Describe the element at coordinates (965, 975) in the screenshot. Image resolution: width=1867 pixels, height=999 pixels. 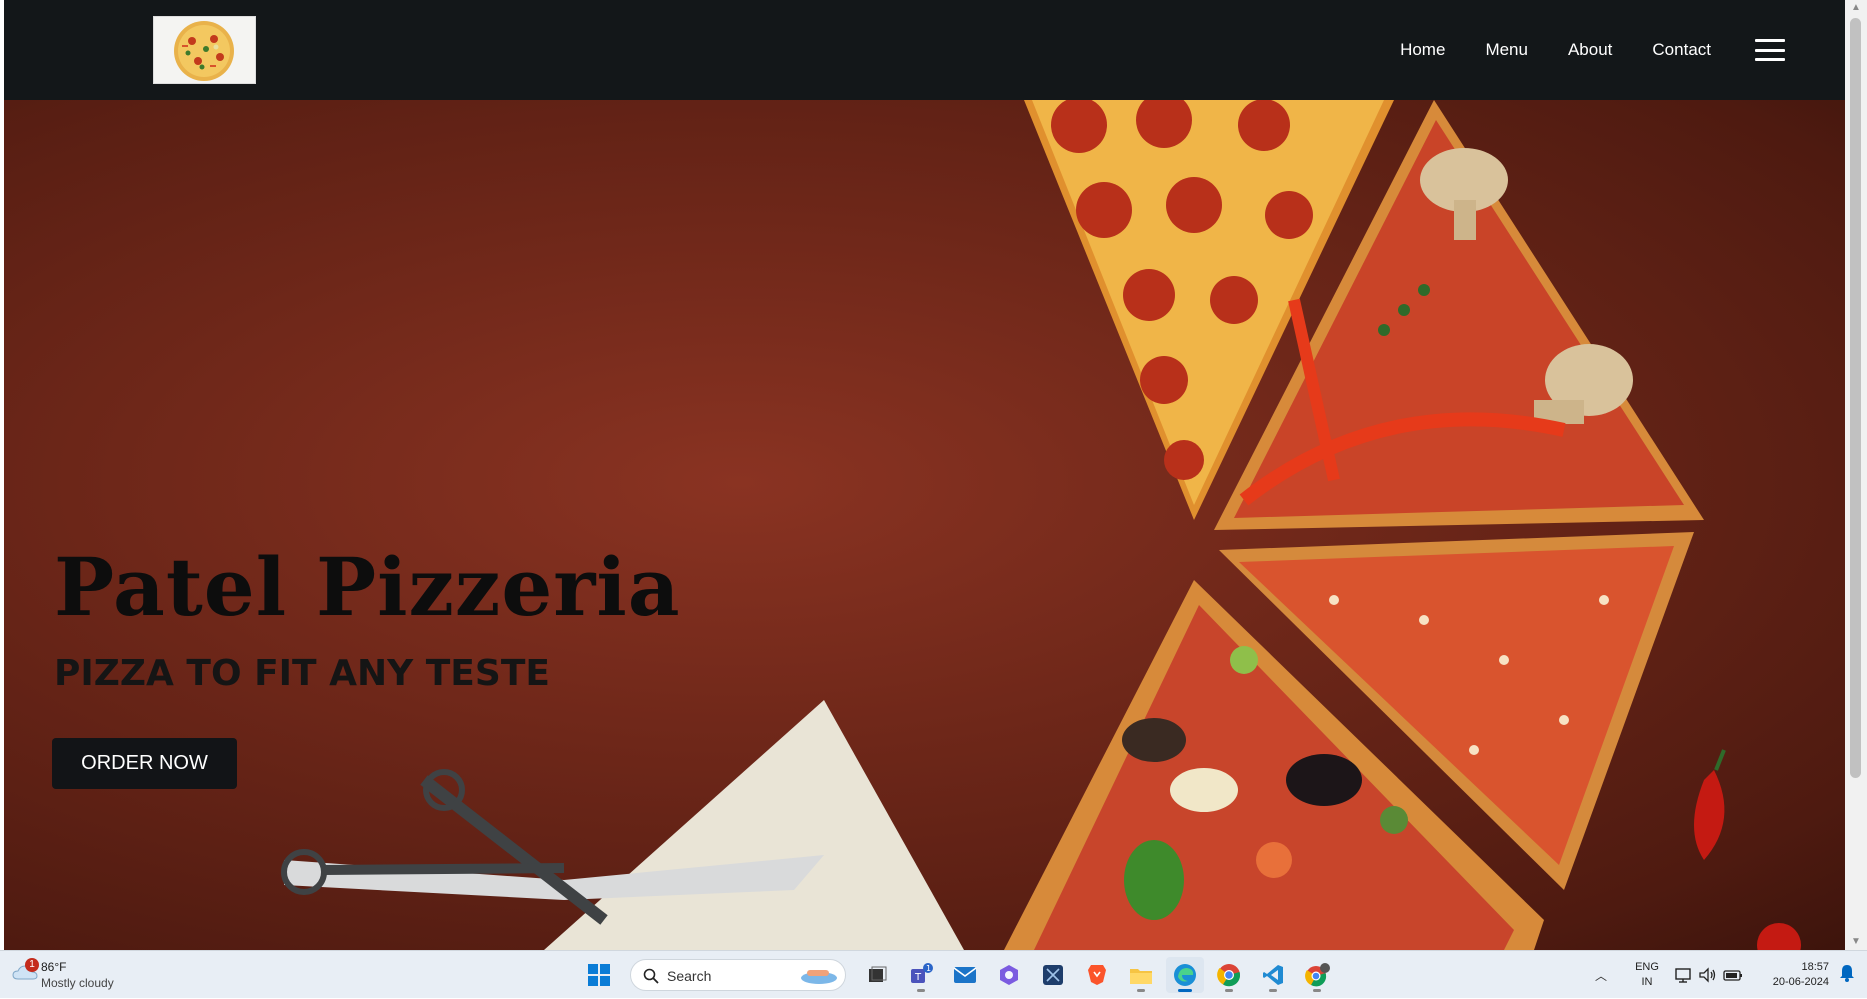
I see `mail-icon` at that location.